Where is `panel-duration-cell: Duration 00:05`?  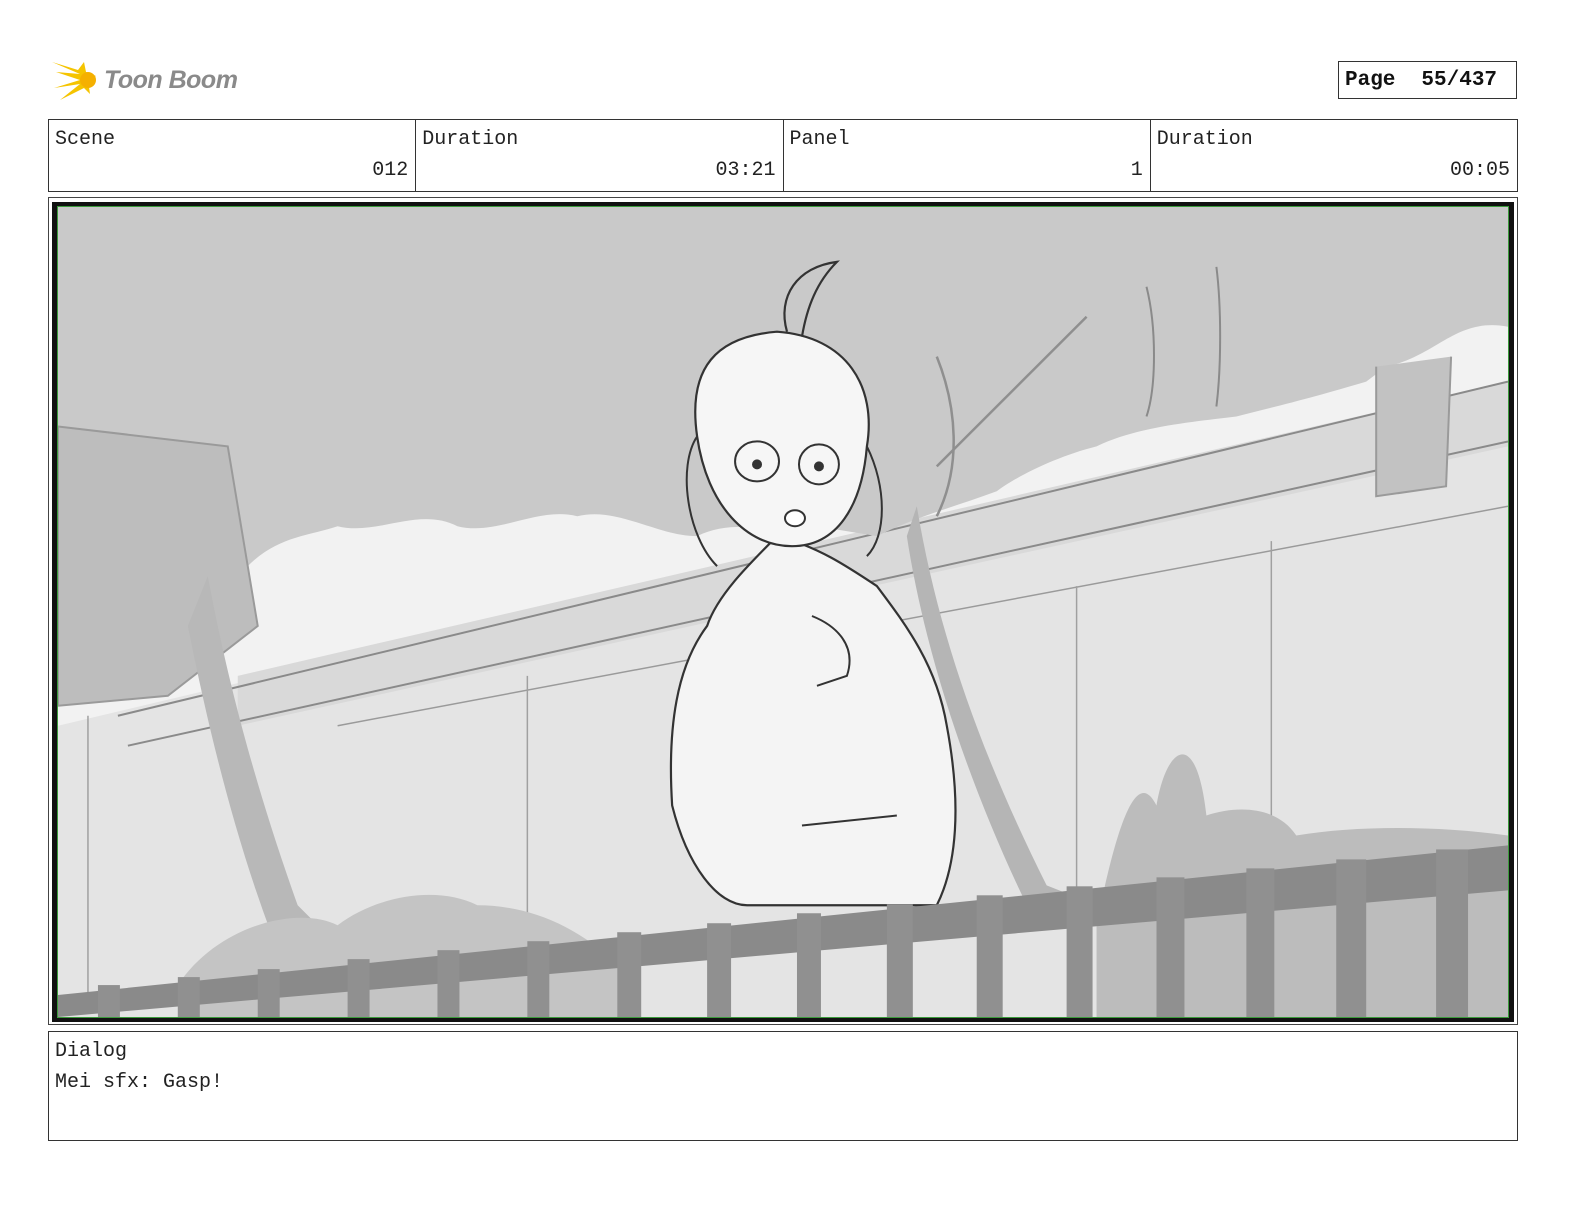 panel-duration-cell: Duration 00:05 is located at coordinates (1334, 155).